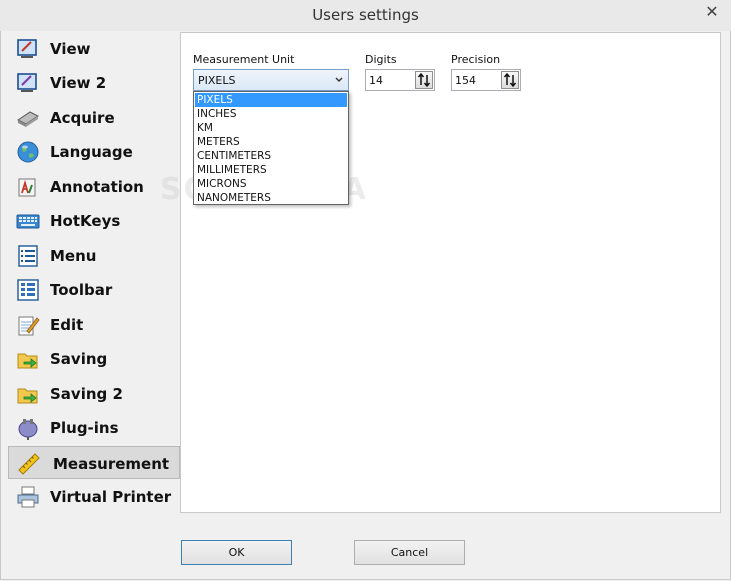  What do you see at coordinates (339, 79) in the screenshot?
I see `chevron-down-icon` at bounding box center [339, 79].